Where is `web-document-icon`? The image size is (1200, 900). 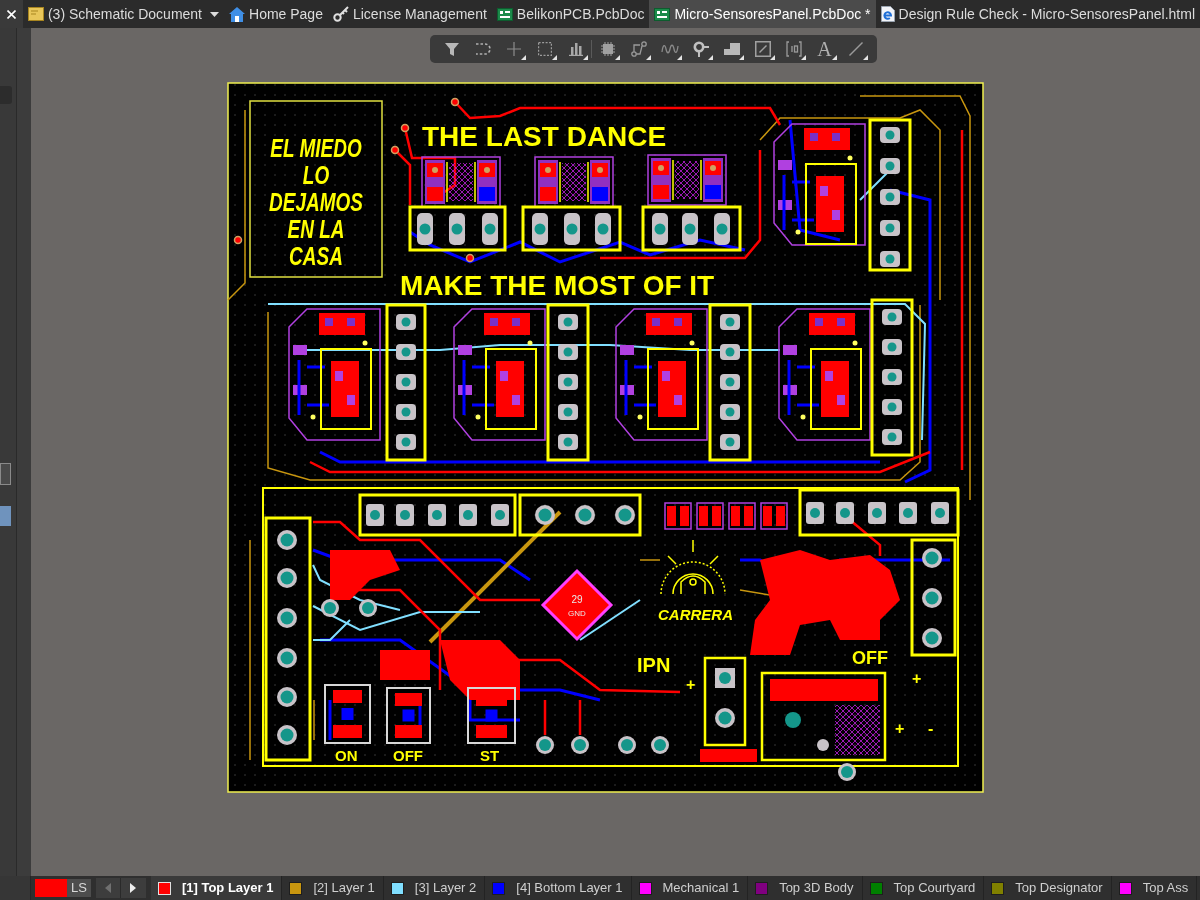
web-document-icon is located at coordinates (887, 14).